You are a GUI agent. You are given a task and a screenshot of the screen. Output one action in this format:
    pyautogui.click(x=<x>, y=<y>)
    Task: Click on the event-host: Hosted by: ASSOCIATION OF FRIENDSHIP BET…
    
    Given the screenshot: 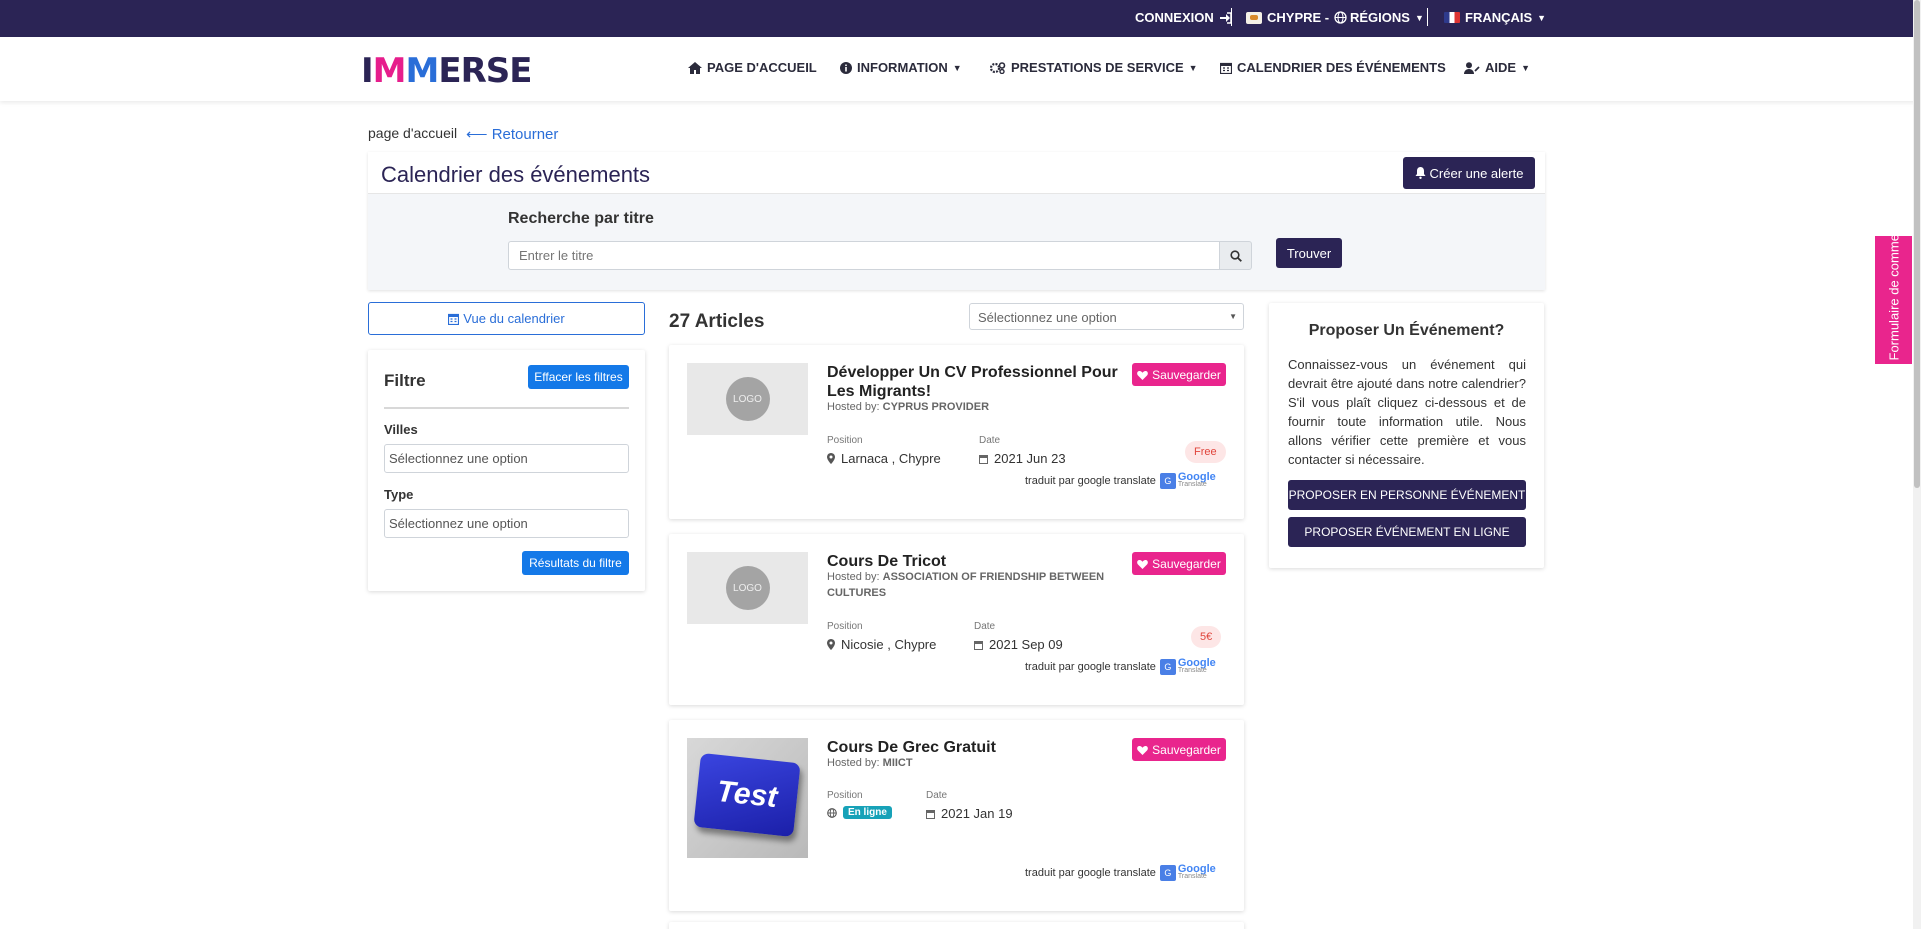 What is the action you would take?
    pyautogui.click(x=972, y=585)
    